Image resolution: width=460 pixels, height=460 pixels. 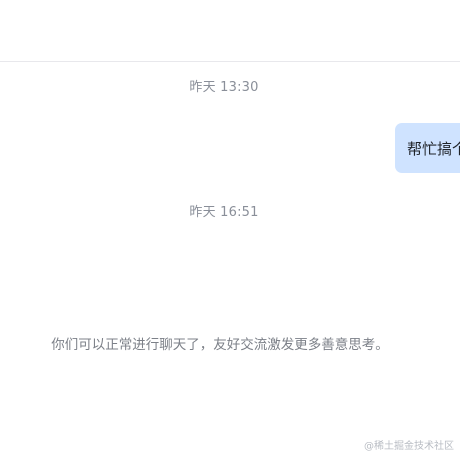 I want to click on outgoing-message-bubble: 帮忙搞个, so click(x=427, y=148).